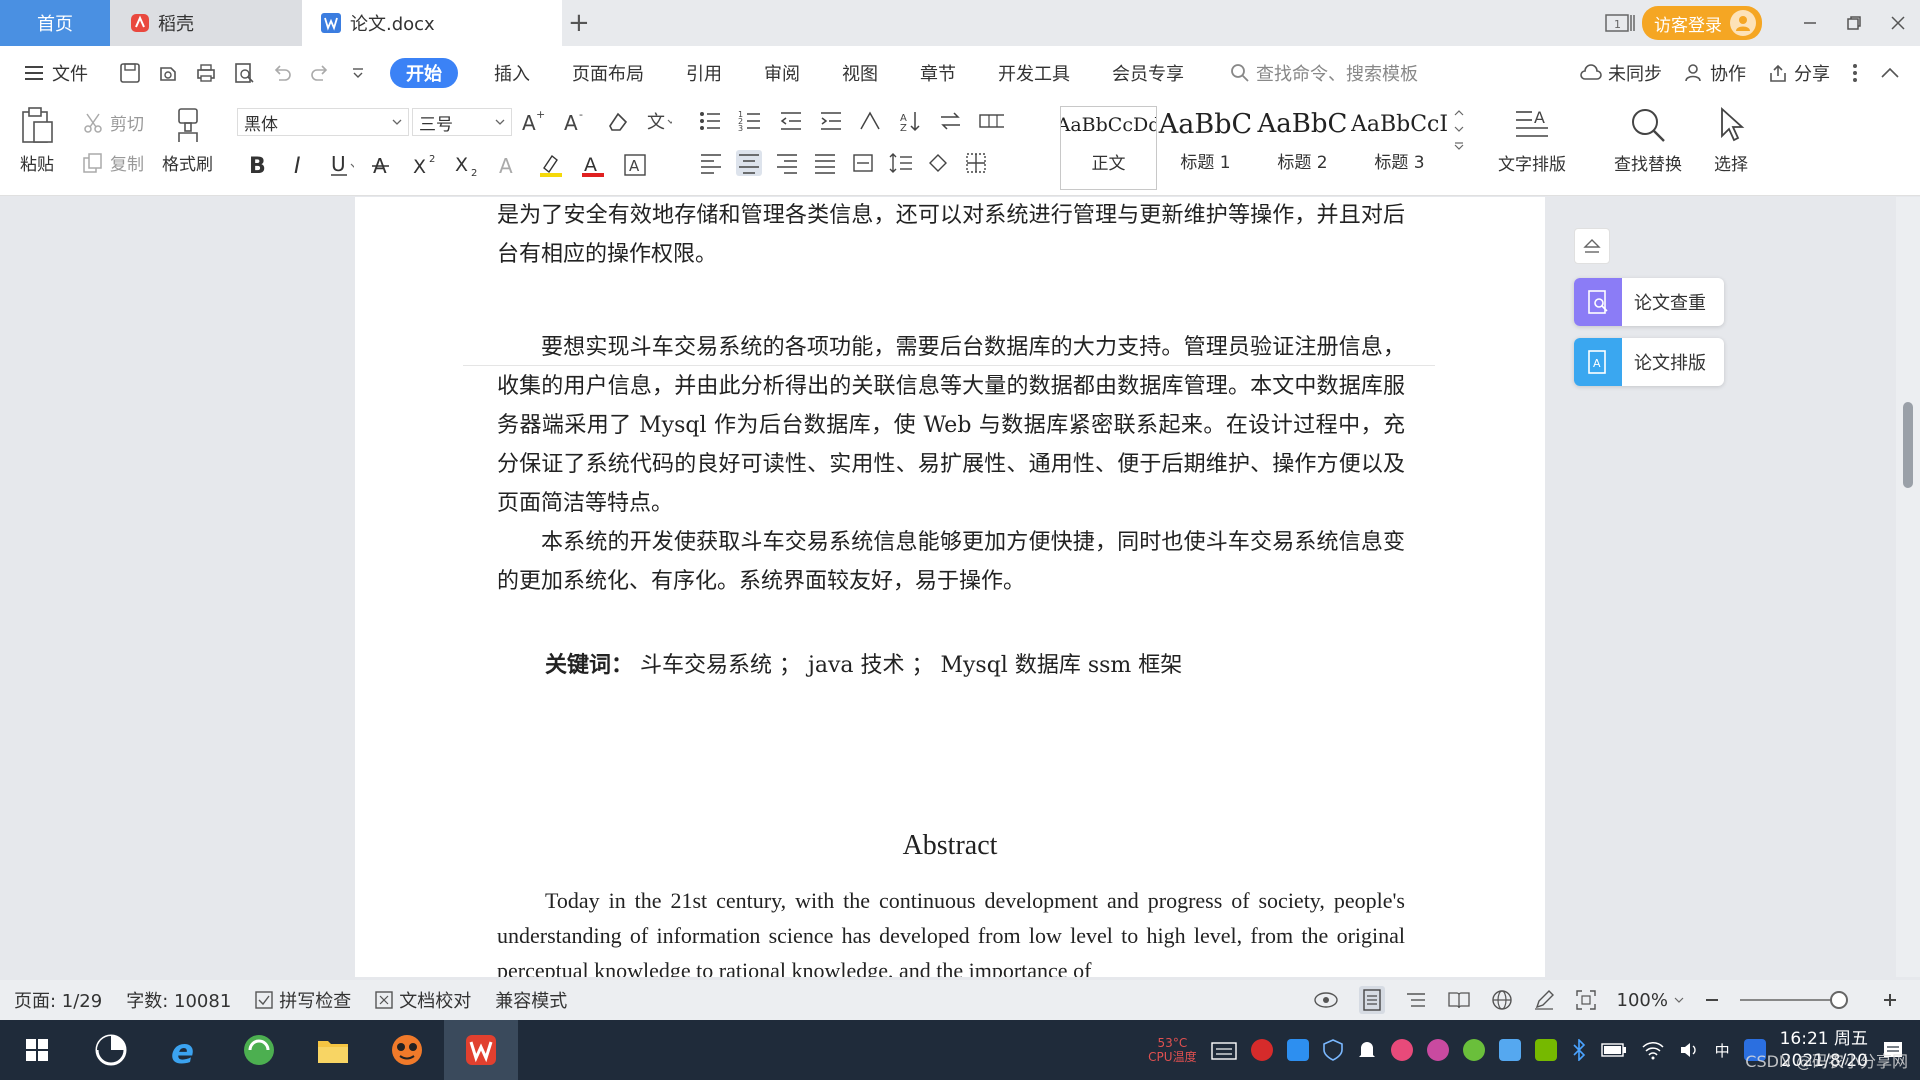  I want to click on tab-insert: 插入, so click(512, 73).